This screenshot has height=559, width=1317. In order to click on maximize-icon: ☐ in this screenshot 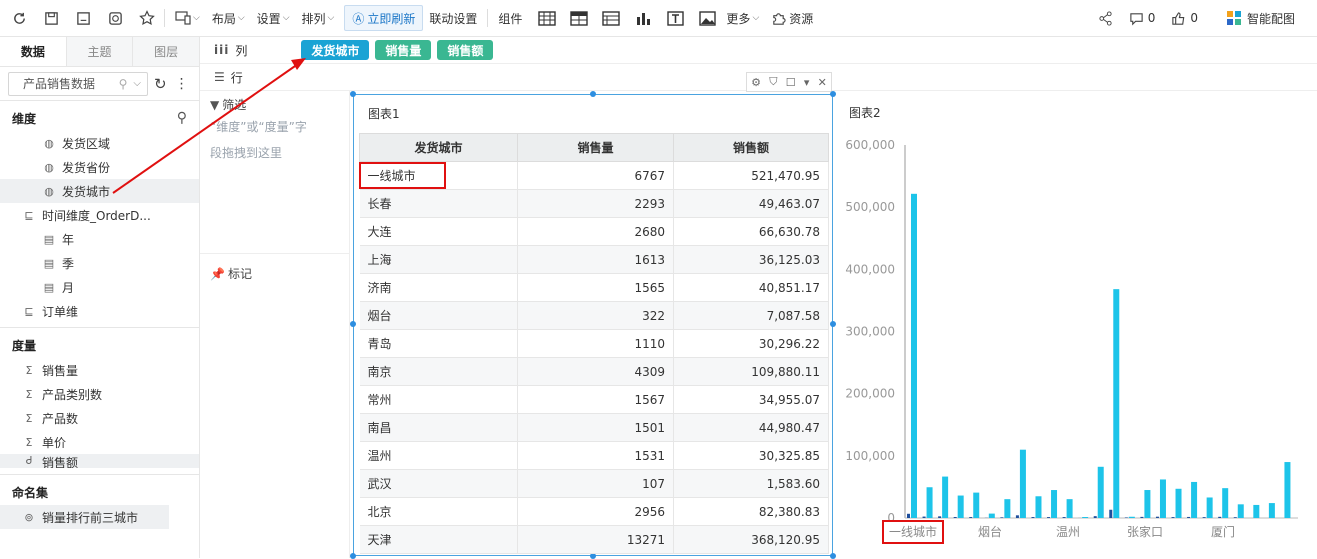, I will do `click(791, 82)`.